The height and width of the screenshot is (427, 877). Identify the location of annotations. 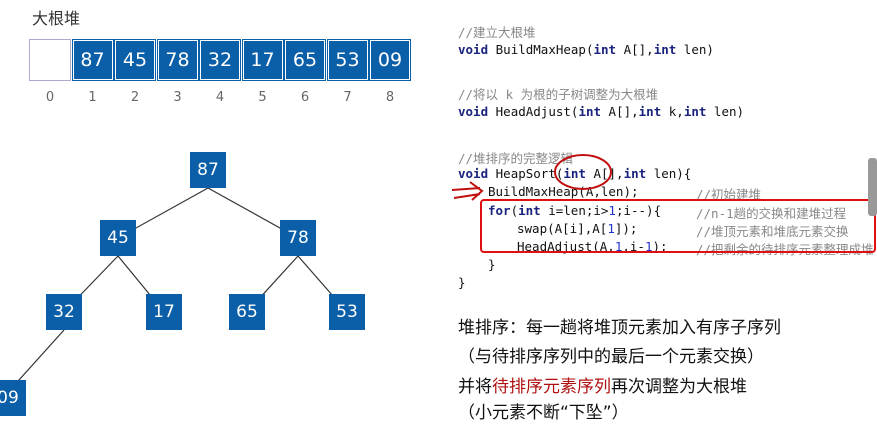
(663, 203).